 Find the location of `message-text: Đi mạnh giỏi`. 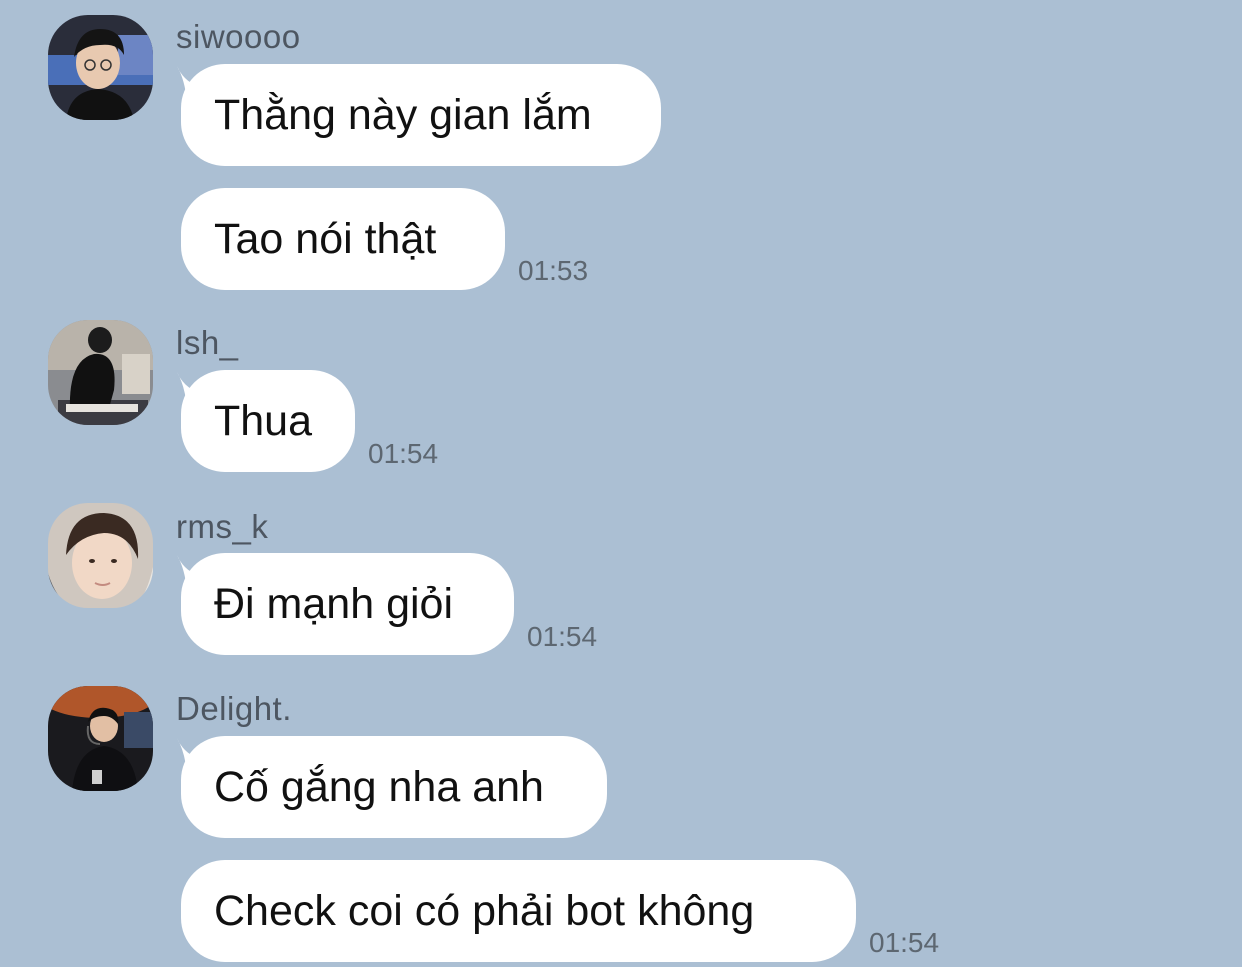

message-text: Đi mạnh giỏi is located at coordinates (333, 604).